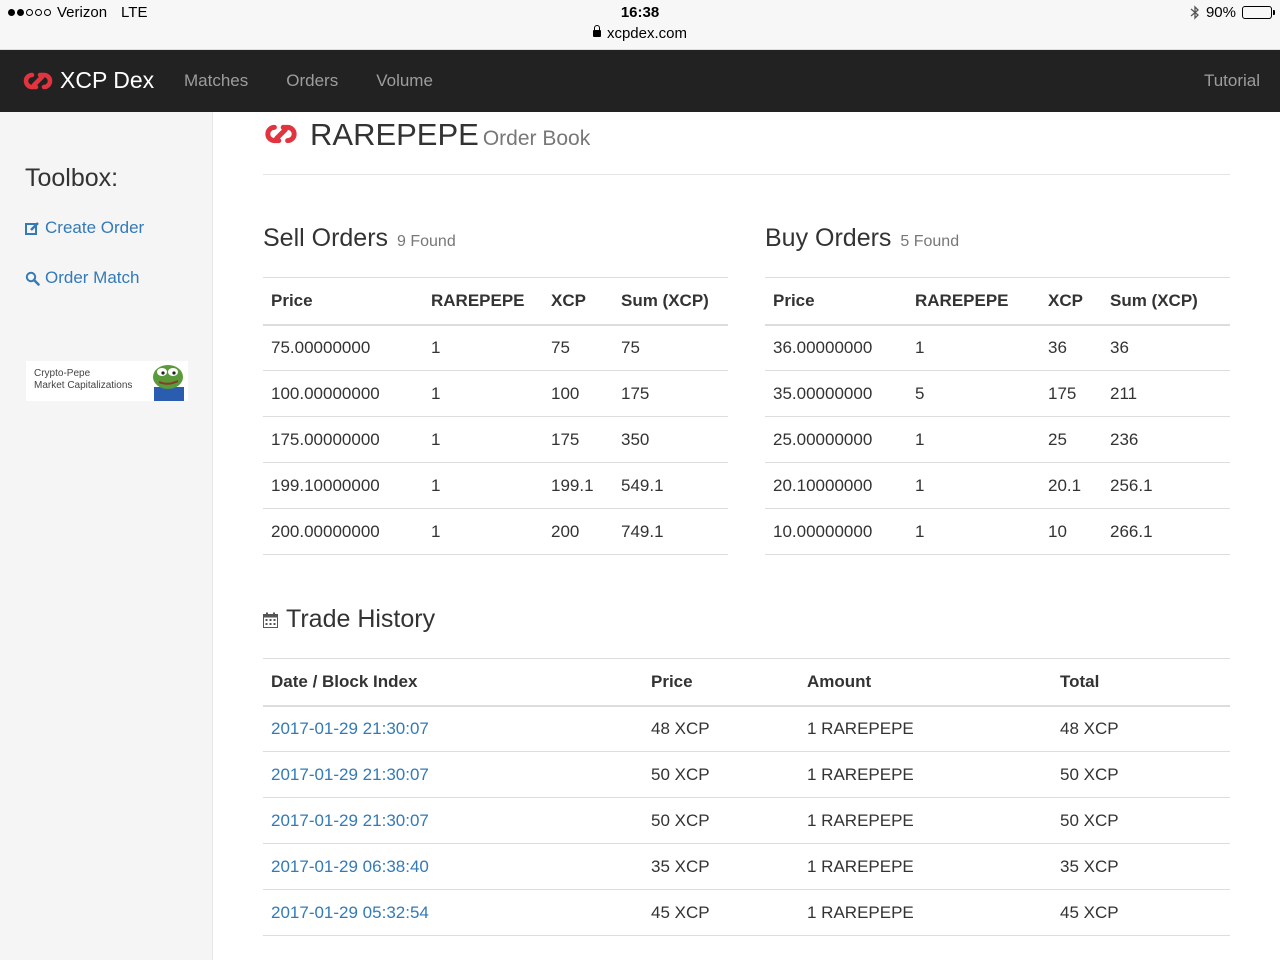  Describe the element at coordinates (95, 227) in the screenshot. I see `create-order-label: Create Order` at that location.